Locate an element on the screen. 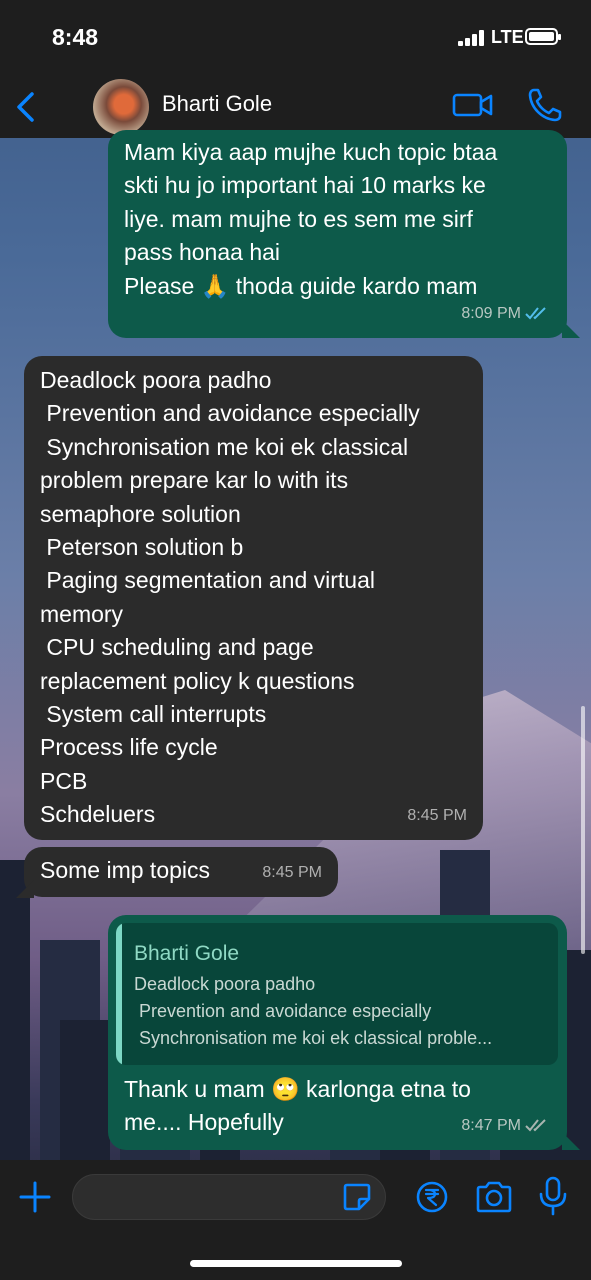 This screenshot has height=1280, width=591. camera-icon is located at coordinates (494, 1197).